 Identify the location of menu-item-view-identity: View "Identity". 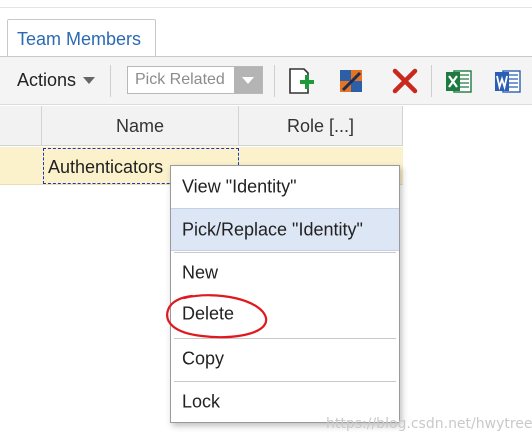
(285, 186).